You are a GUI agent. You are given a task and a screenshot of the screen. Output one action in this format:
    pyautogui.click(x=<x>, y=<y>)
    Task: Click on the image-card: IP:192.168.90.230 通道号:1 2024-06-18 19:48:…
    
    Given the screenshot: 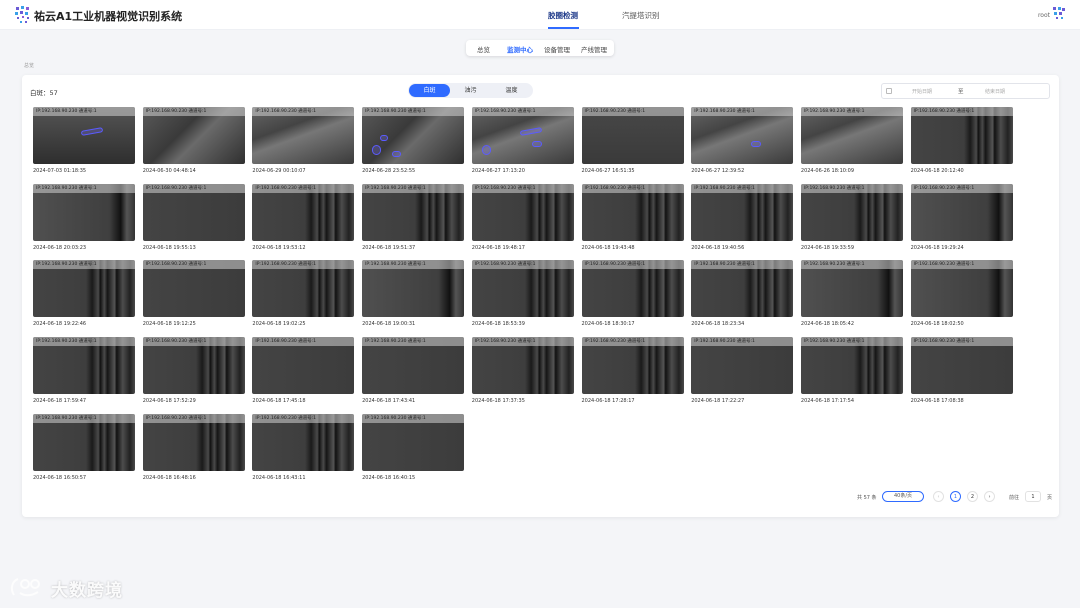 What is the action you would take?
    pyautogui.click(x=522, y=219)
    